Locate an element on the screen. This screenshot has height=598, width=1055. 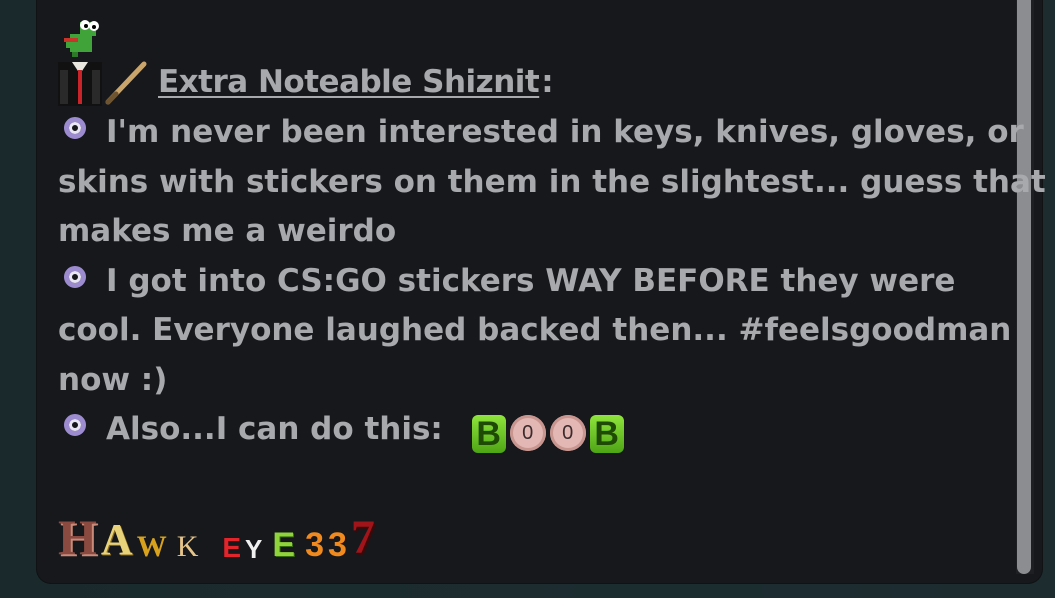
heading-colon: : is located at coordinates (547, 82).